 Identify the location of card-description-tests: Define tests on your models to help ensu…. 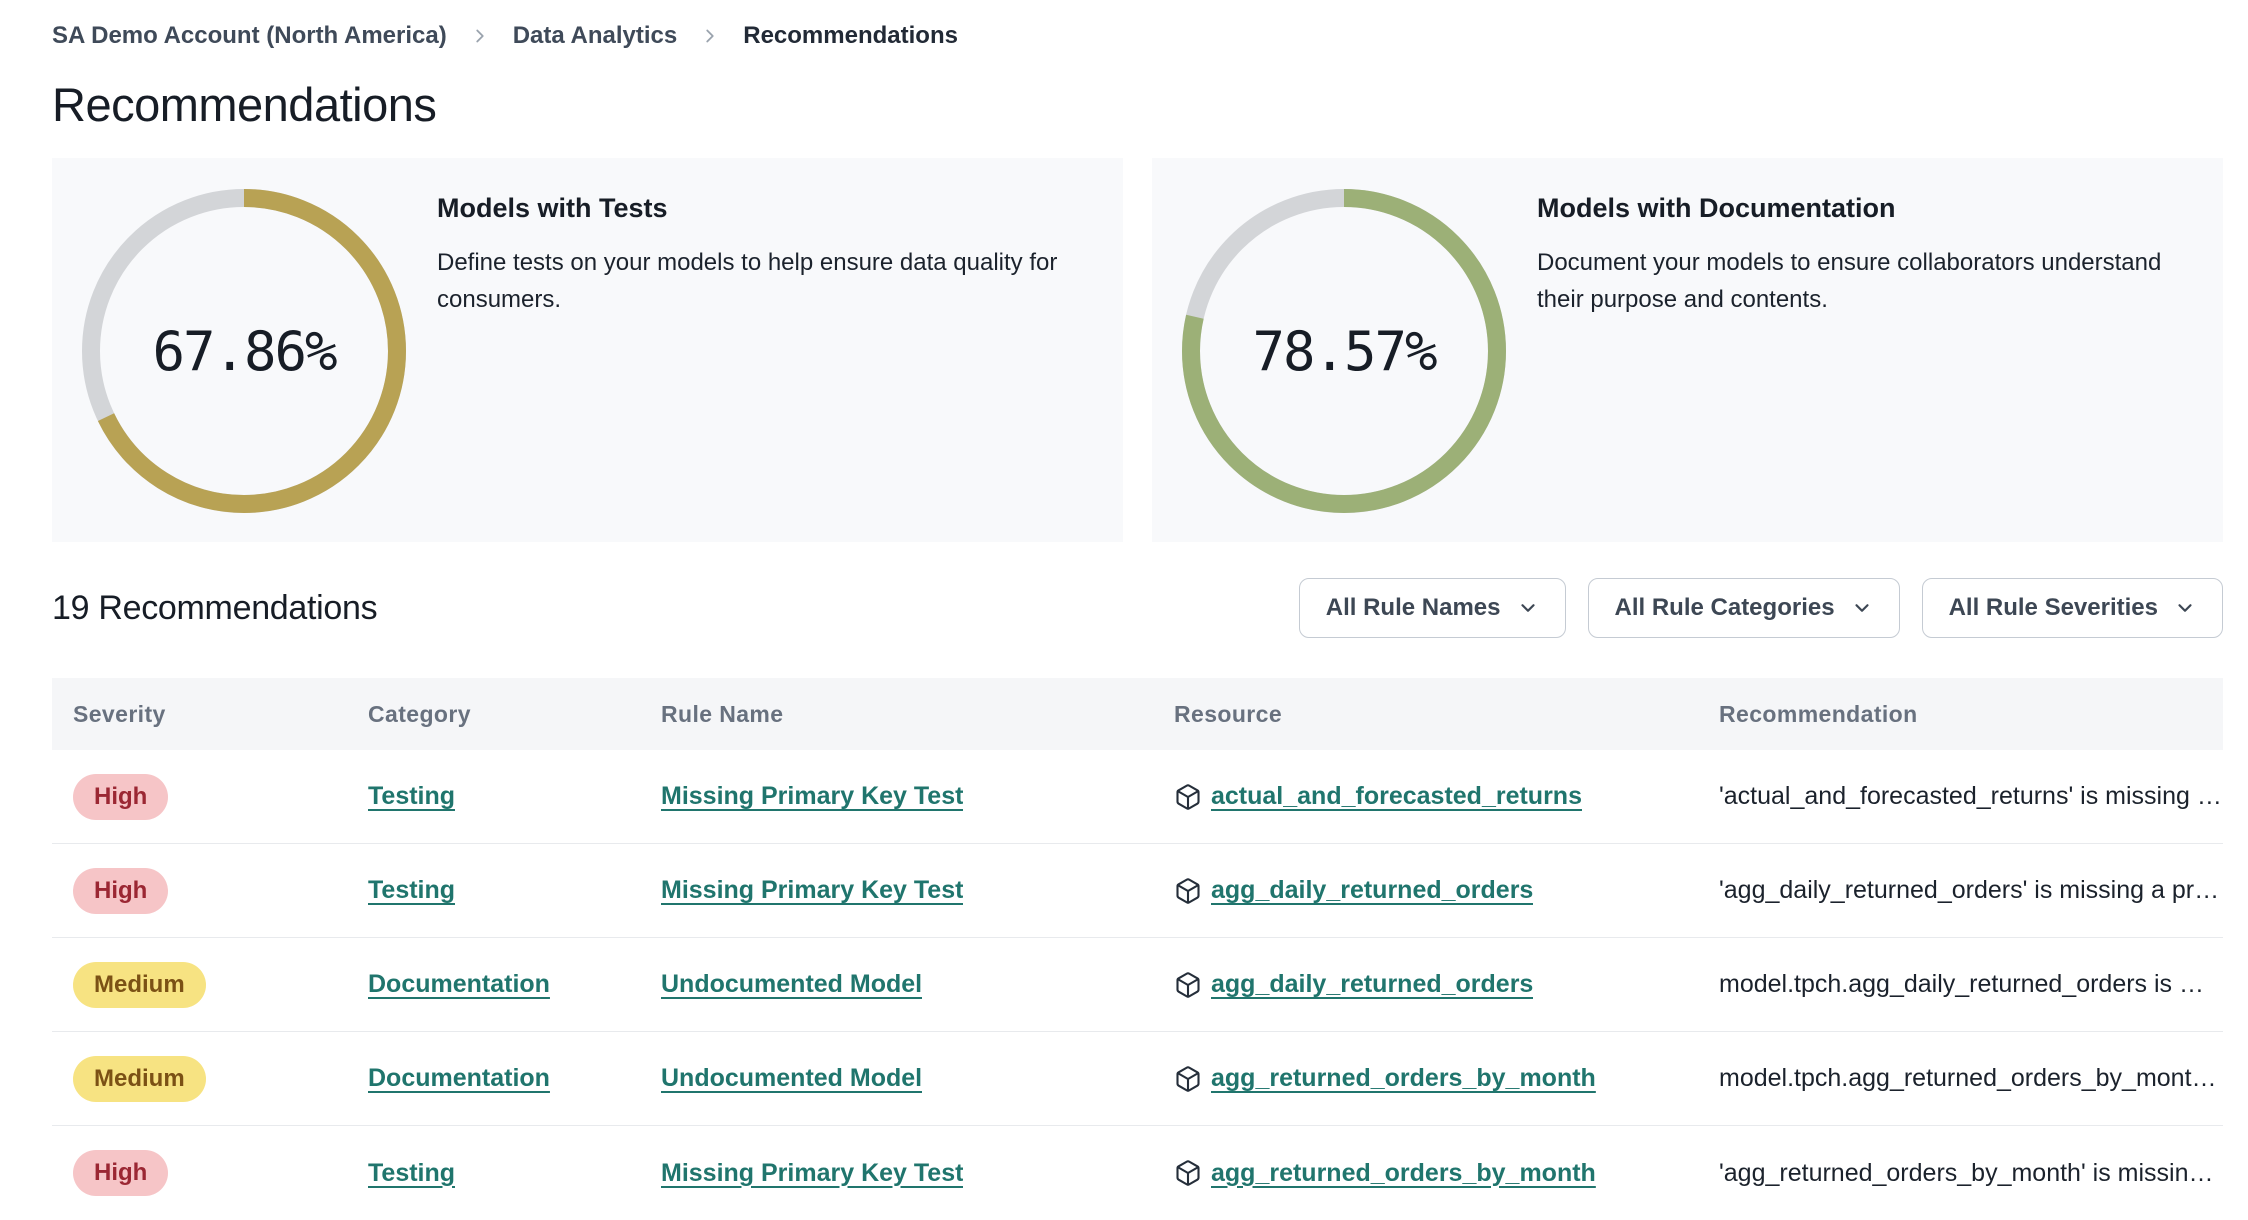
(747, 281).